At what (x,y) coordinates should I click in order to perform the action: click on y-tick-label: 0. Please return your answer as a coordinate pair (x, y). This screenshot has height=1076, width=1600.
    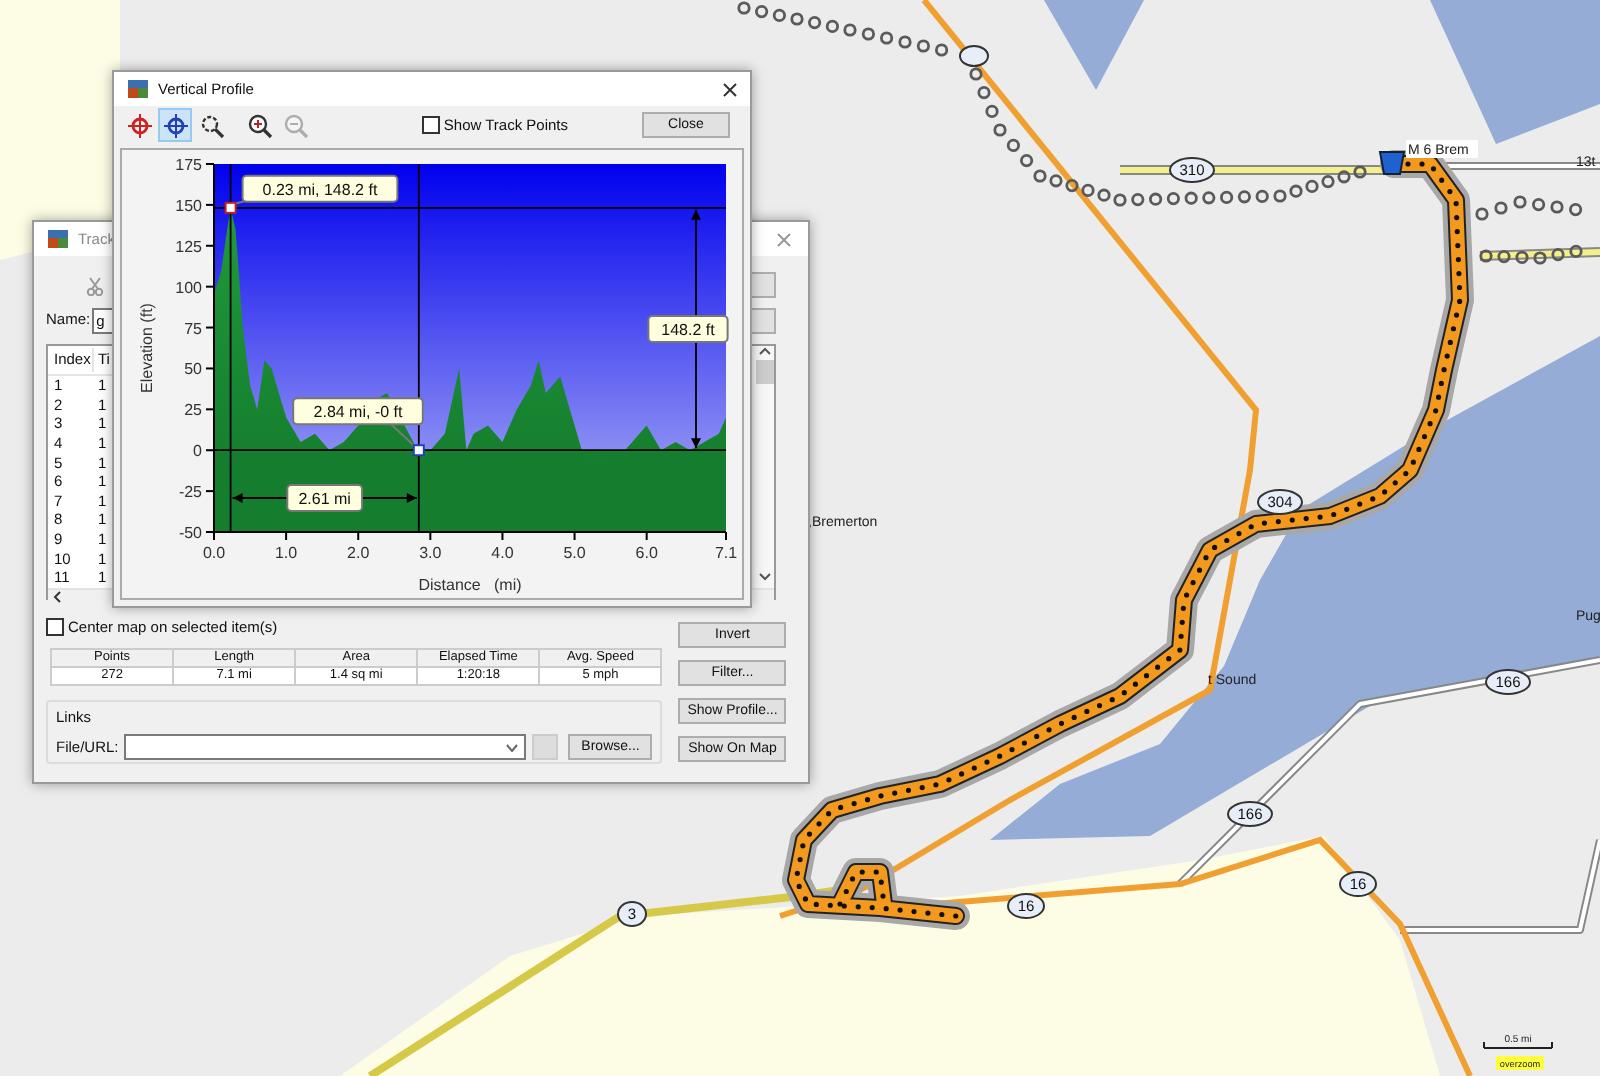
    Looking at the image, I should click on (197, 451).